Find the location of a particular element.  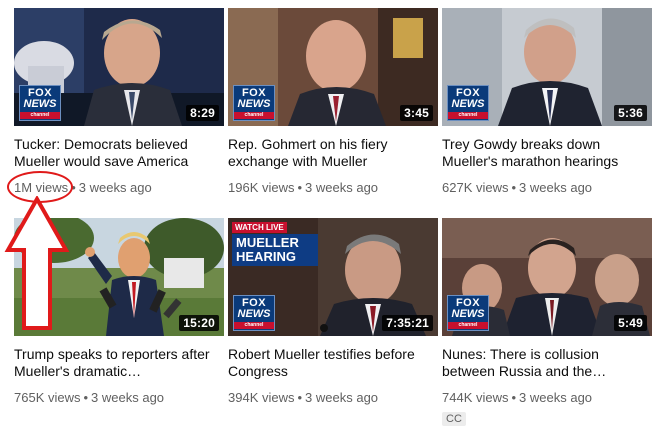

video-title: Robert Mueller testifies before Congress is located at coordinates (330, 363).